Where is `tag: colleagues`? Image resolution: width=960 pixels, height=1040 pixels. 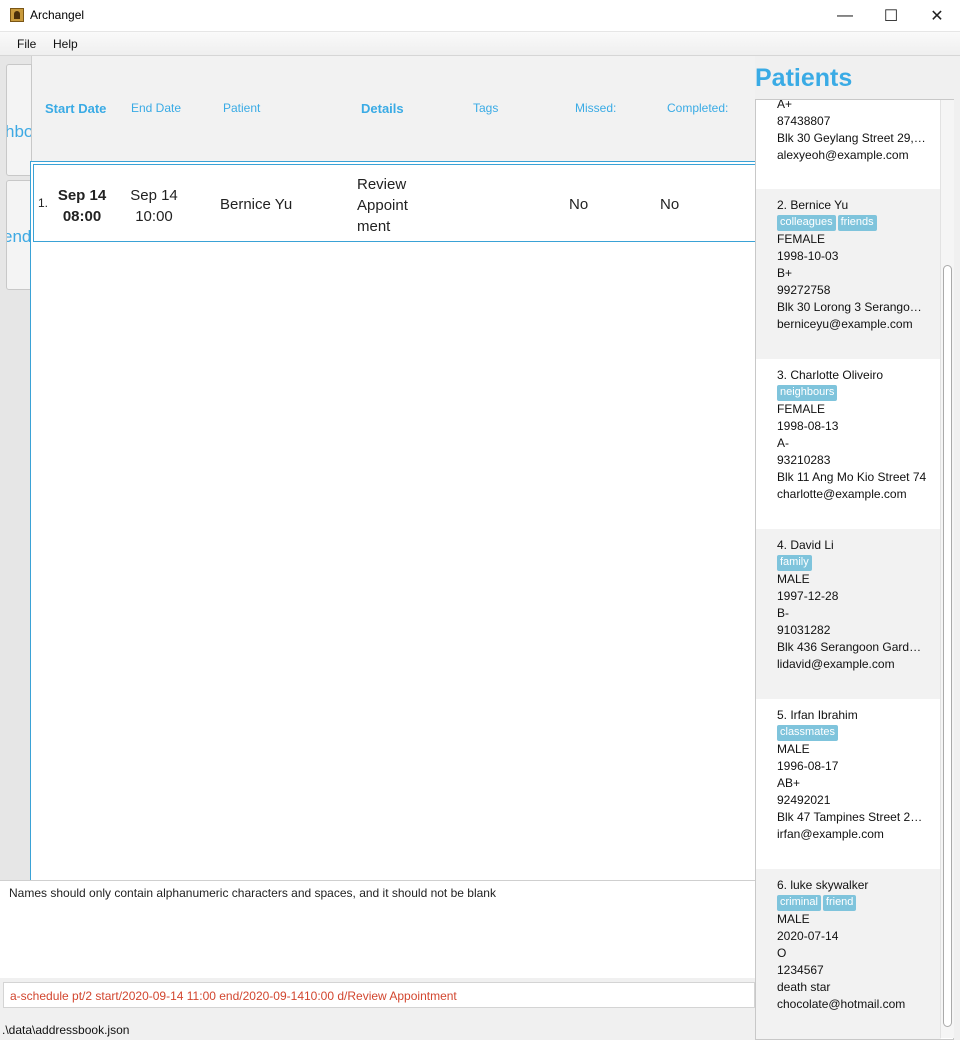
tag: colleagues is located at coordinates (806, 223).